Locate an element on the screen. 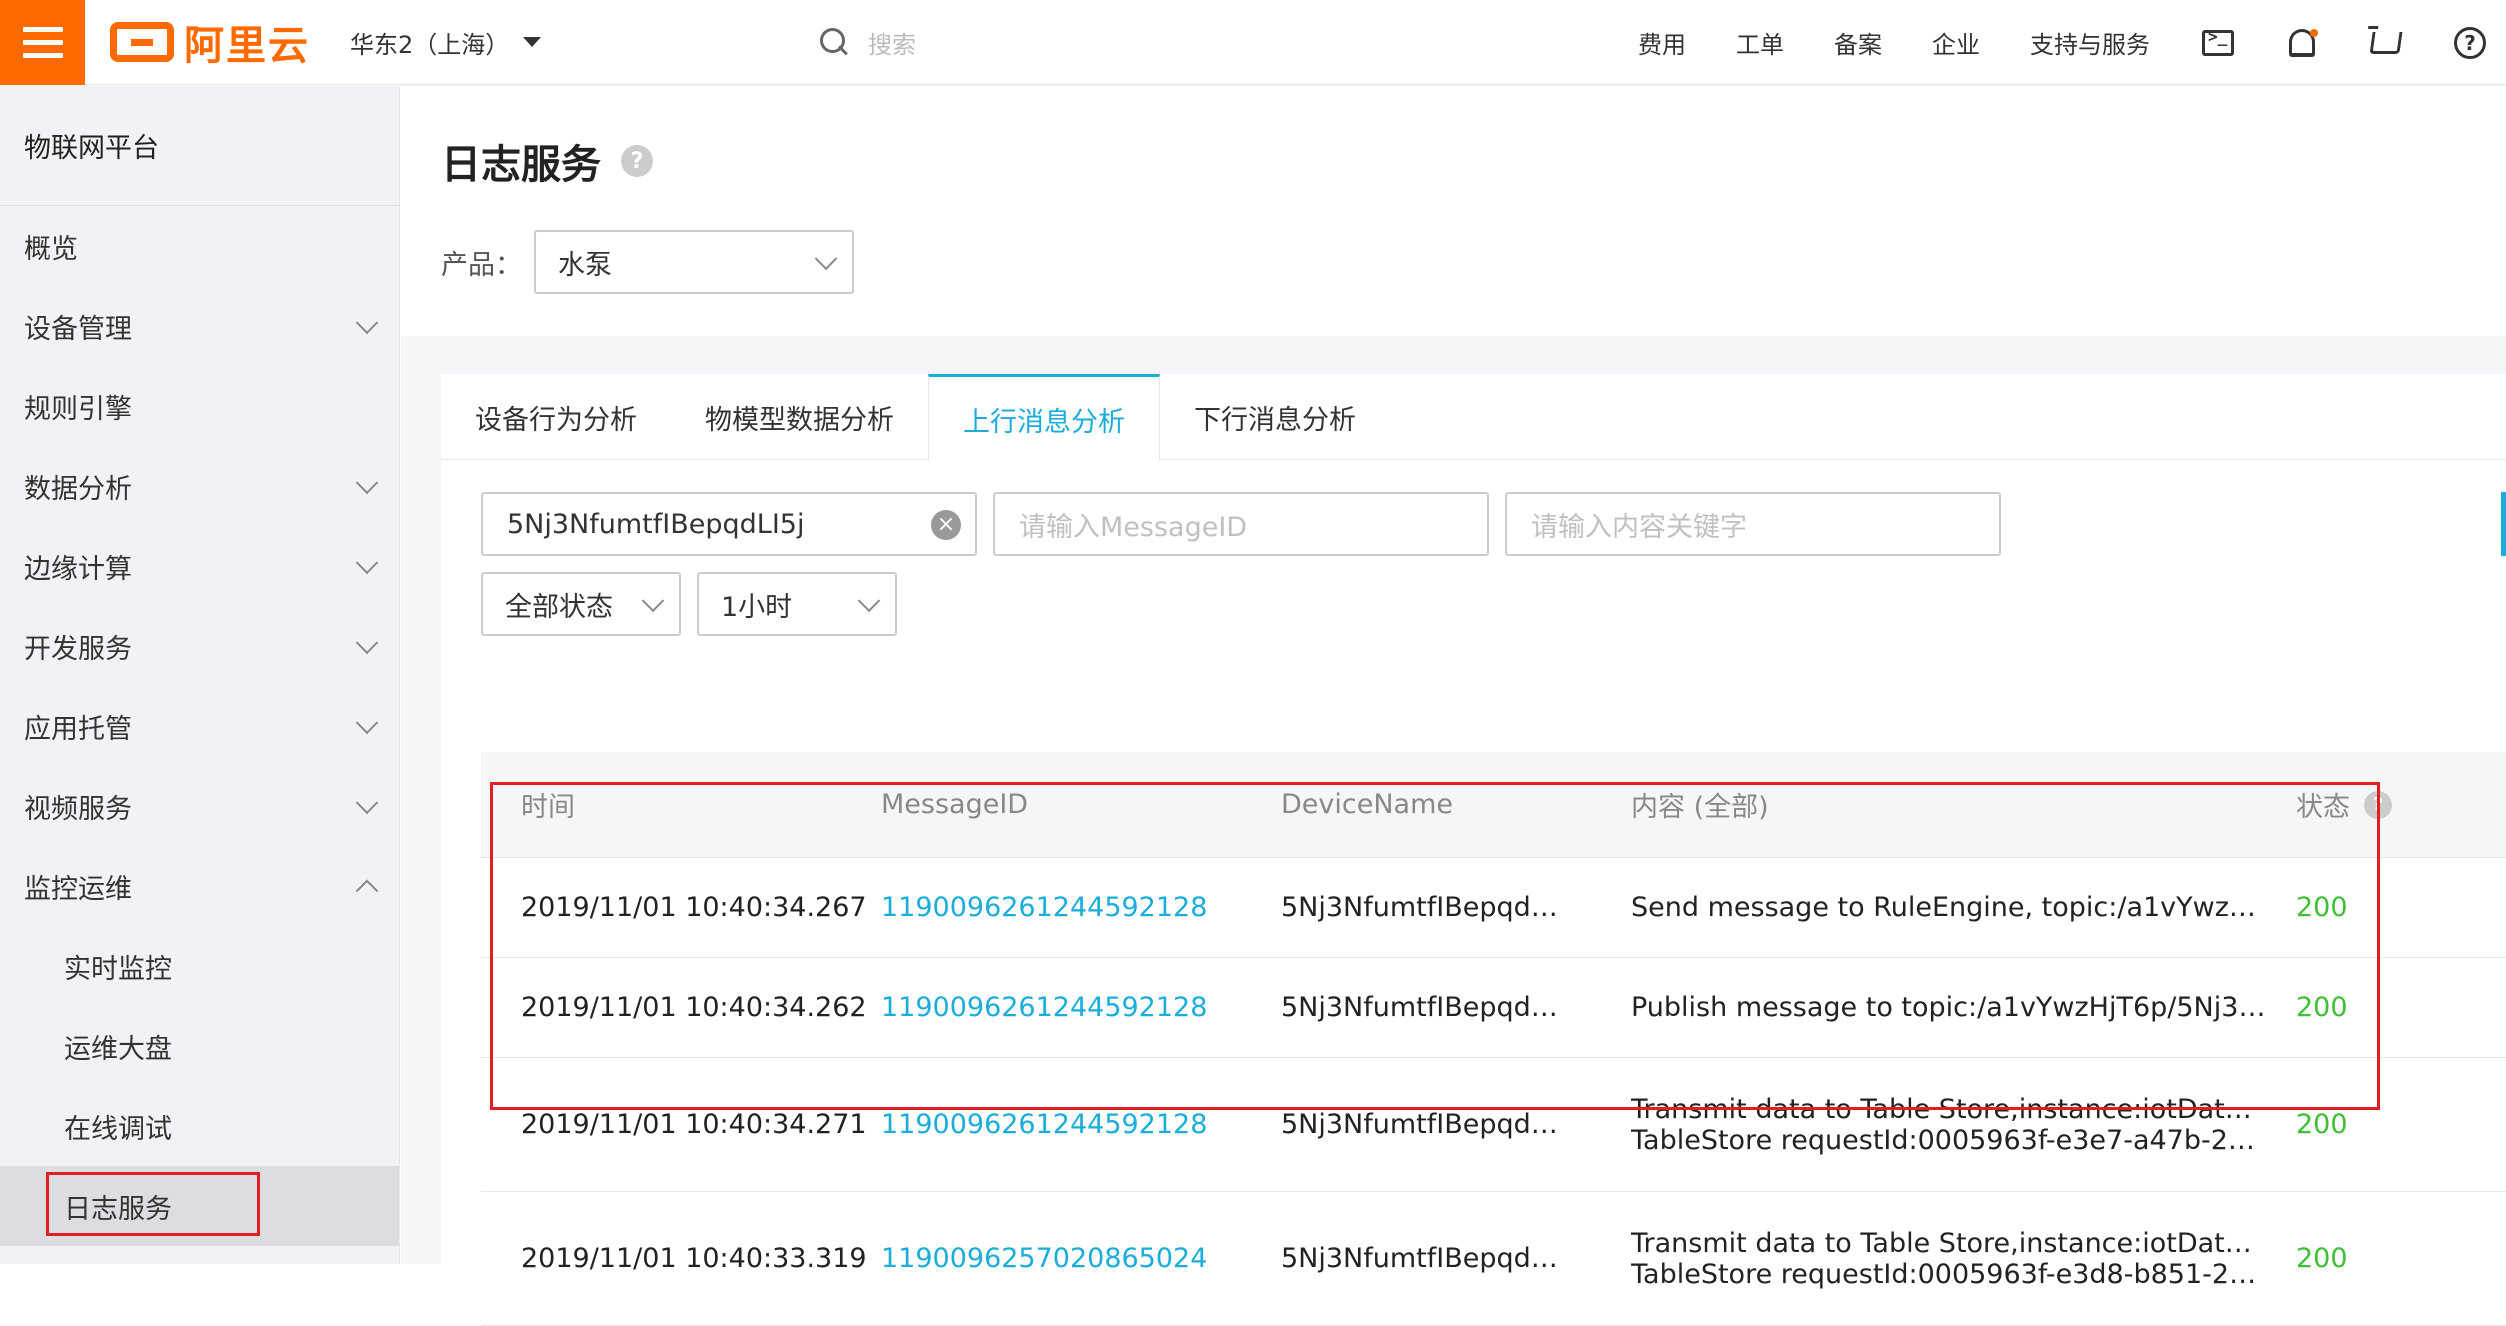 The image size is (2506, 1326). page-title-text: 日志服务 is located at coordinates (521, 165).